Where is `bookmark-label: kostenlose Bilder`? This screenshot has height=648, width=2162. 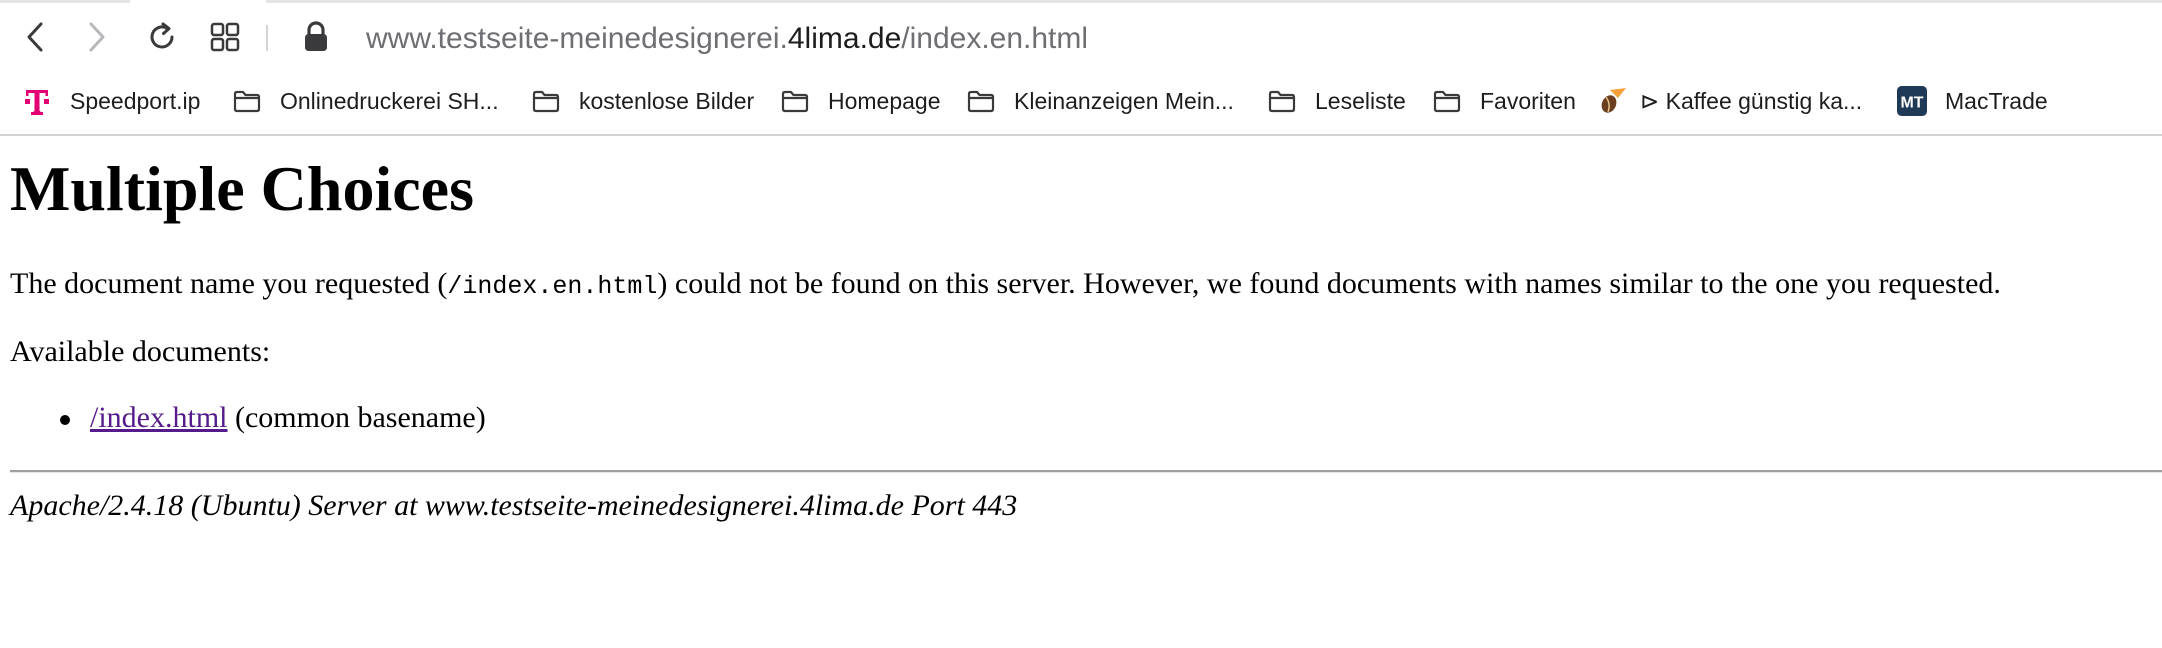 bookmark-label: kostenlose Bilder is located at coordinates (667, 100).